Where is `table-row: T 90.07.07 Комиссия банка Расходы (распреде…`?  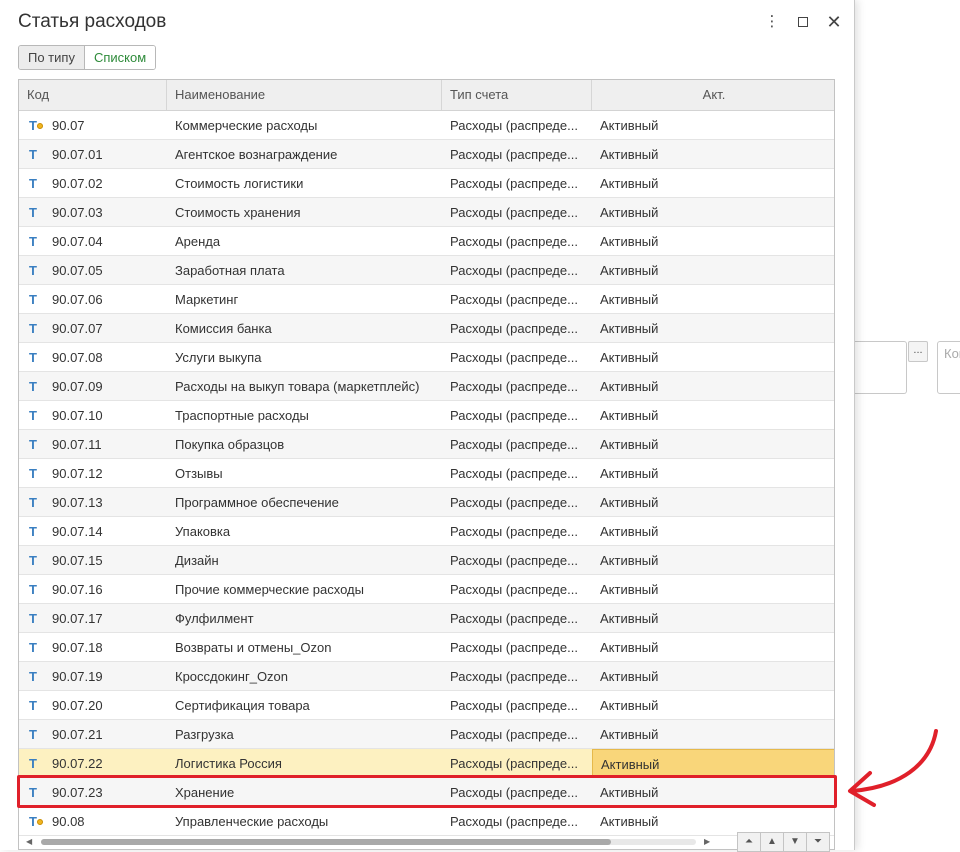
table-row: T 90.07.07 Комиссия банка Расходы (распреде… is located at coordinates (426, 328).